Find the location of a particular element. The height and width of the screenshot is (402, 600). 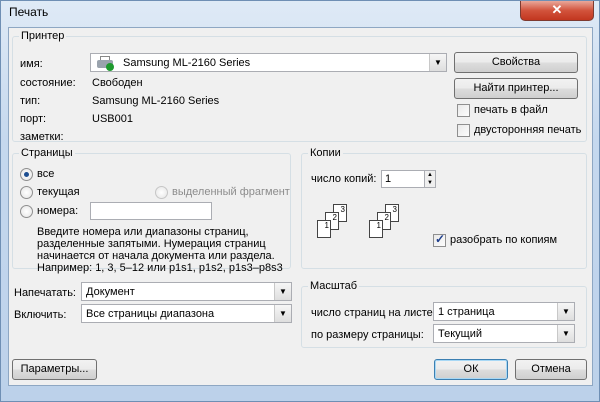

collate-checkbox is located at coordinates (439, 239).